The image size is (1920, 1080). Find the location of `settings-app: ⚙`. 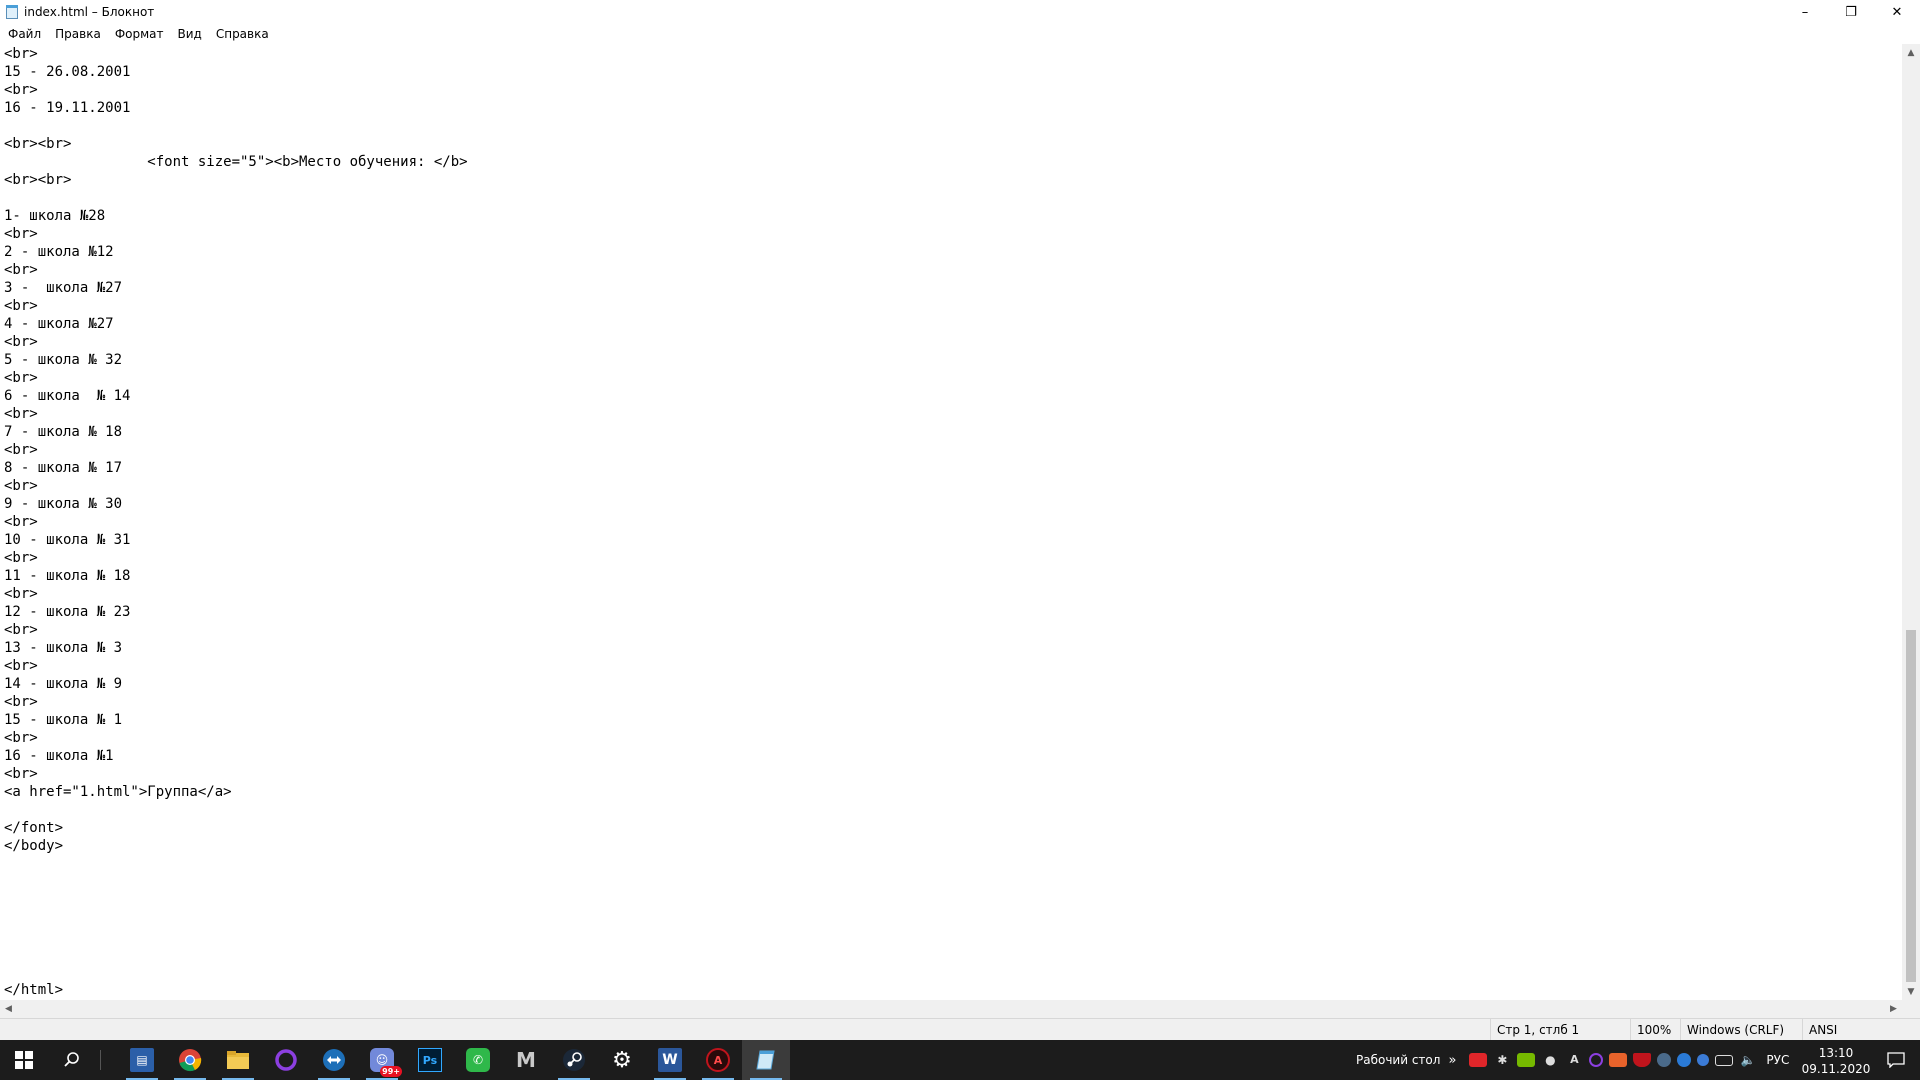

settings-app: ⚙ is located at coordinates (622, 1060).